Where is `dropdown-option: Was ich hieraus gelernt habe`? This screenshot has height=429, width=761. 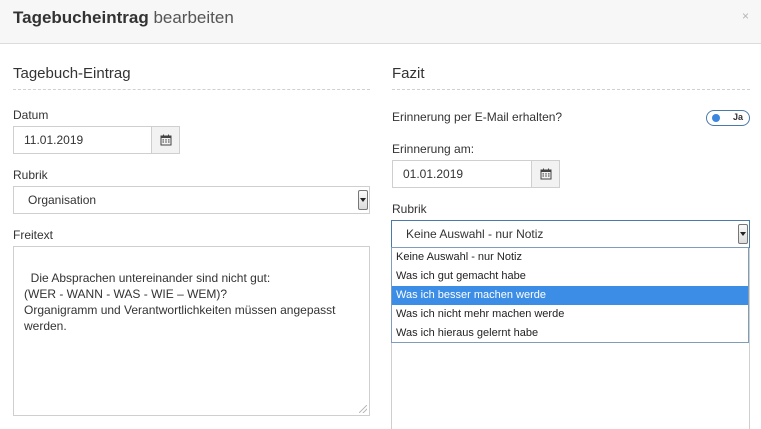 dropdown-option: Was ich hieraus gelernt habe is located at coordinates (570, 333).